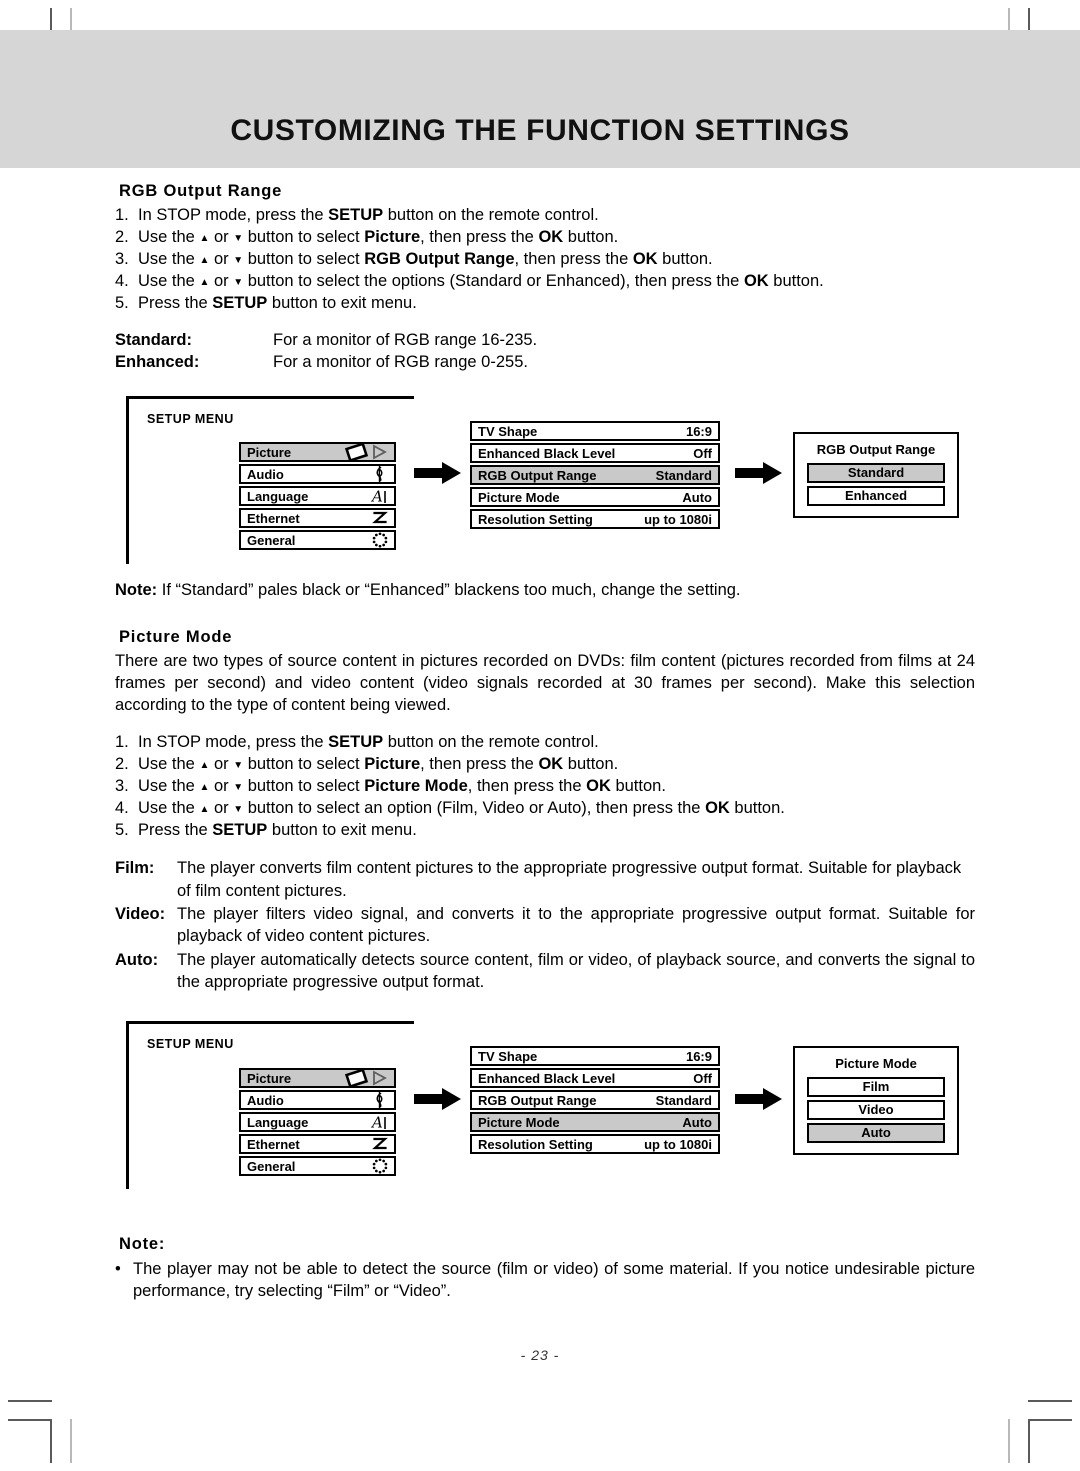  What do you see at coordinates (491, 215) in the screenshot?
I see `step-text: button on the remote control.` at bounding box center [491, 215].